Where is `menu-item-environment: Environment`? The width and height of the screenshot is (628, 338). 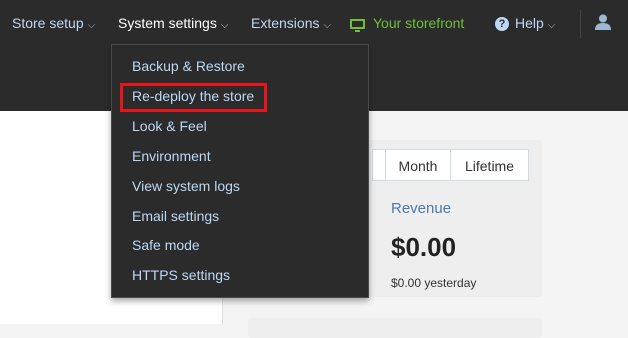
menu-item-environment: Environment is located at coordinates (171, 156).